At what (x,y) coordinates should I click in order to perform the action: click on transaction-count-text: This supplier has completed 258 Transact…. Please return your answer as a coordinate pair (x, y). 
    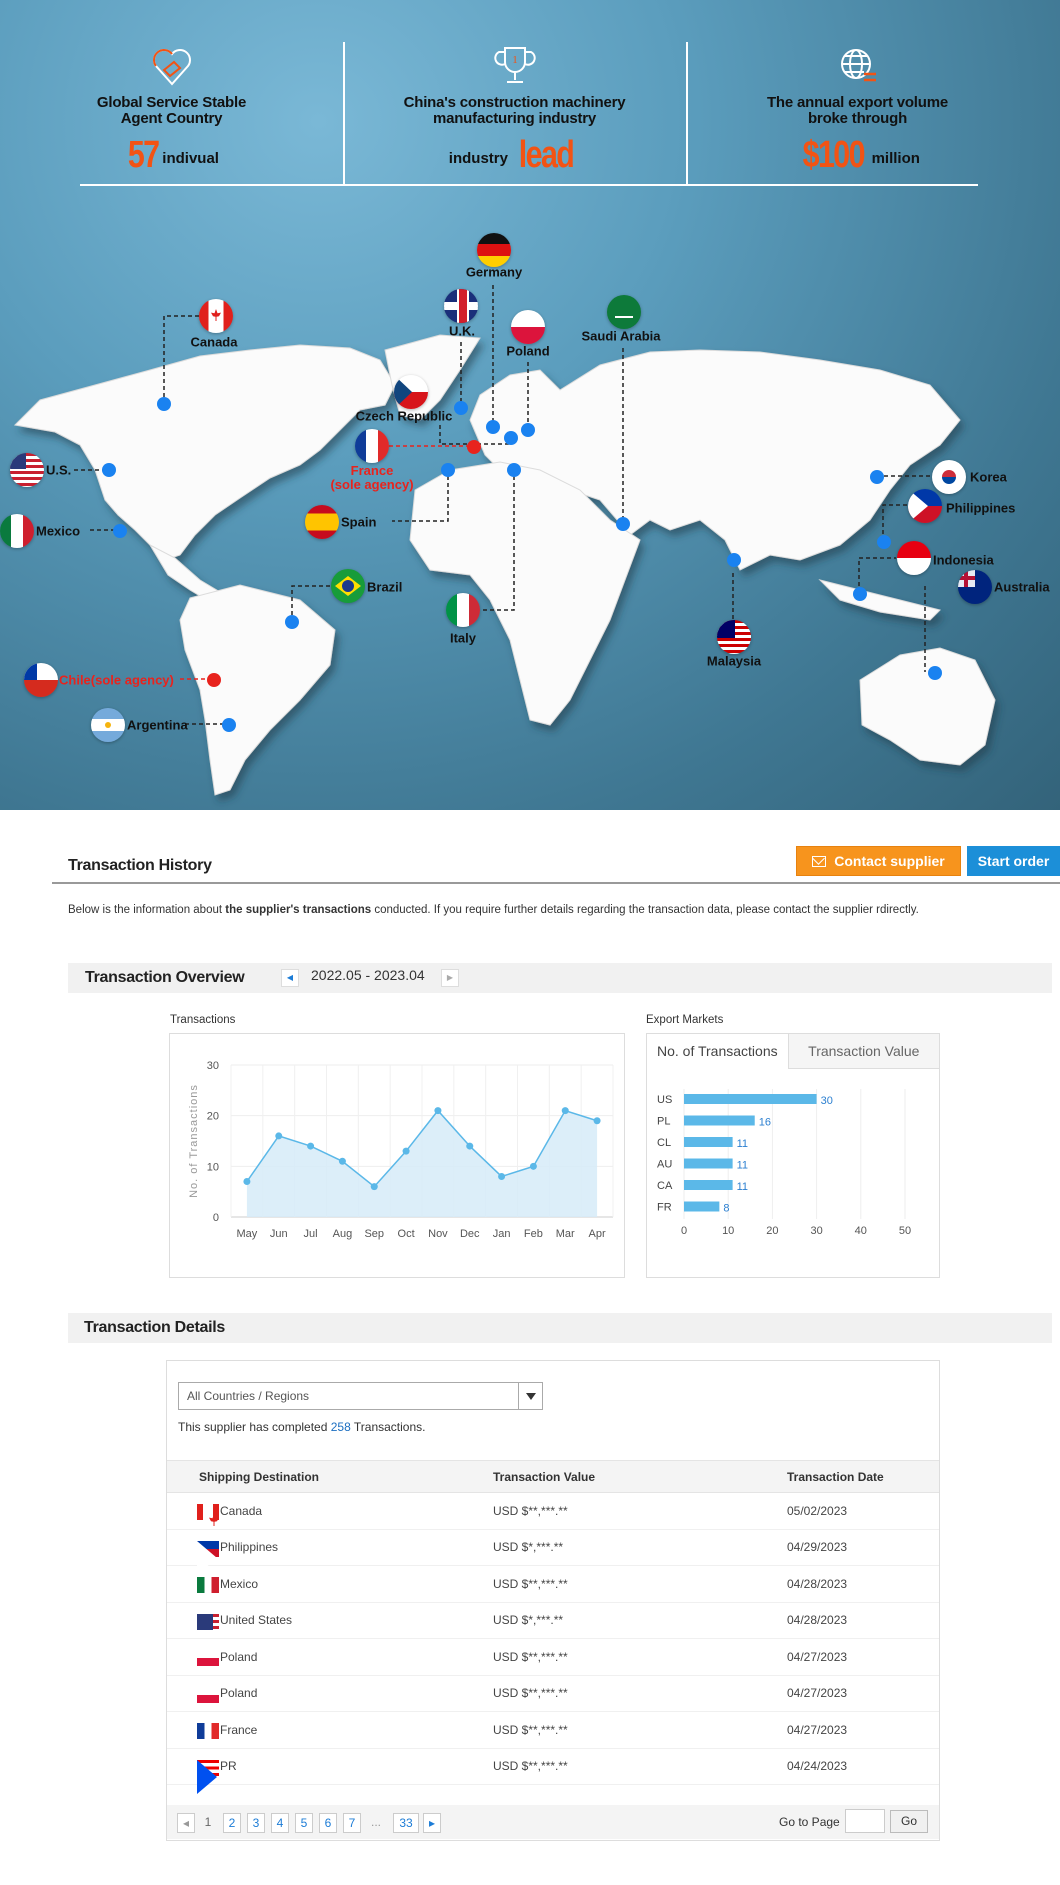
    Looking at the image, I should click on (301, 1427).